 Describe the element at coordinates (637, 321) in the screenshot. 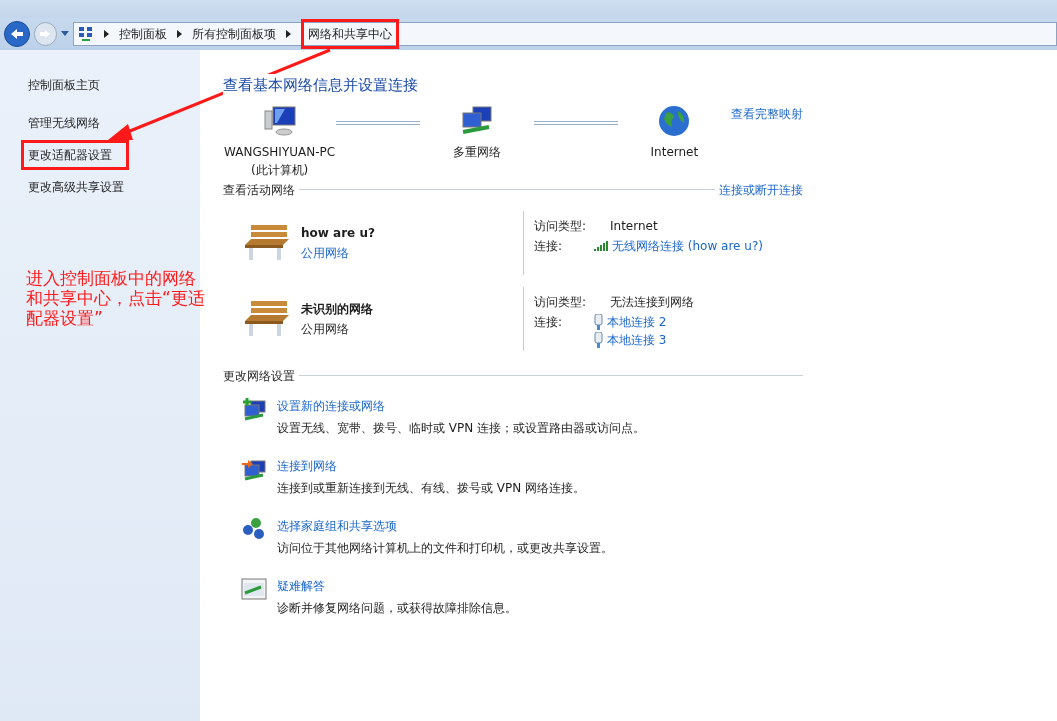

I see `connection-link: 本地连接 2` at that location.